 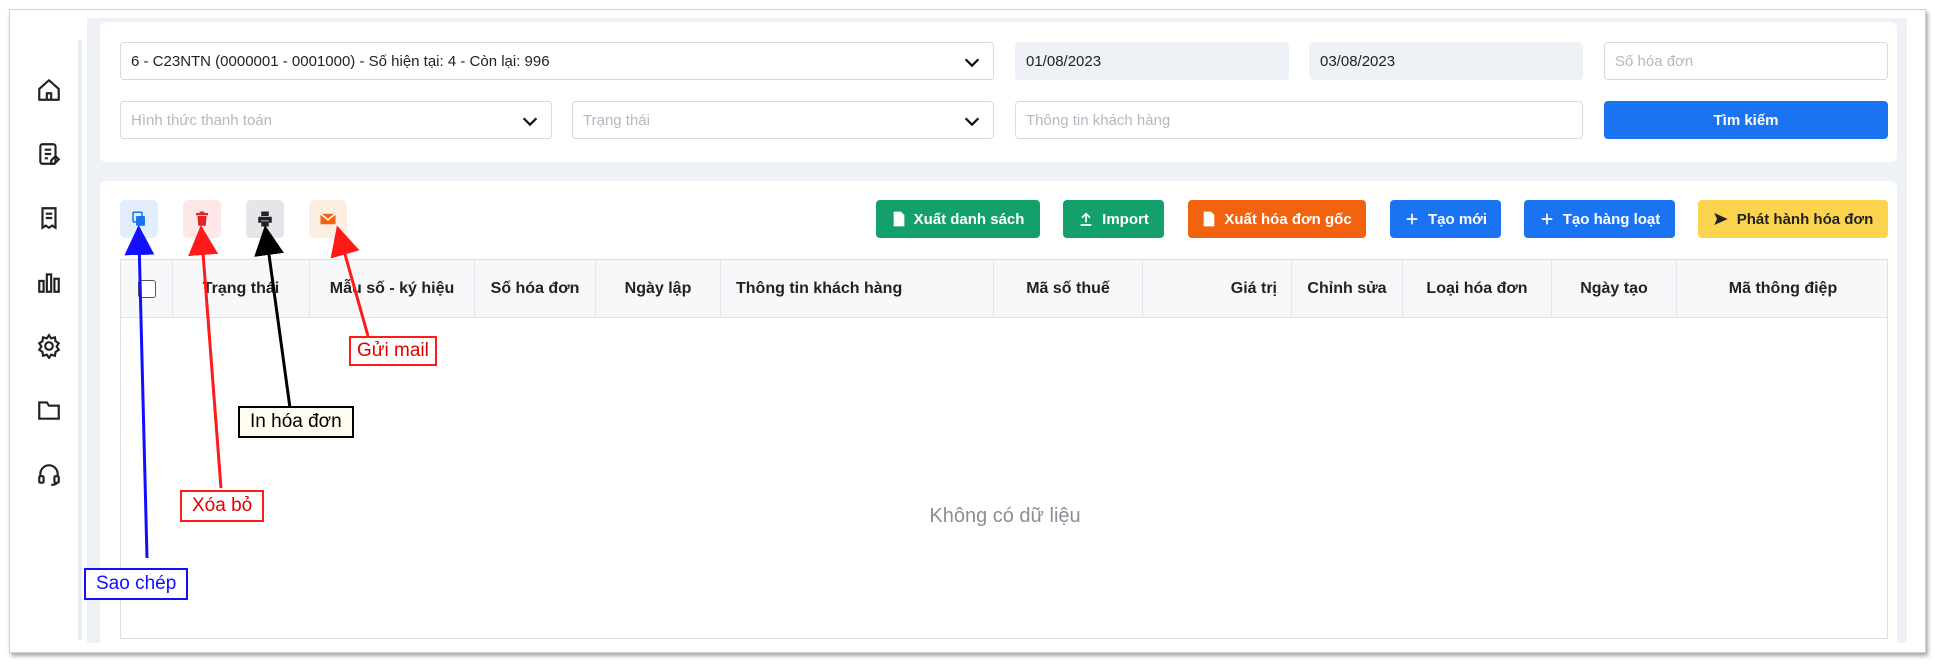 I want to click on annotation-copy: Sao chép, so click(x=136, y=584).